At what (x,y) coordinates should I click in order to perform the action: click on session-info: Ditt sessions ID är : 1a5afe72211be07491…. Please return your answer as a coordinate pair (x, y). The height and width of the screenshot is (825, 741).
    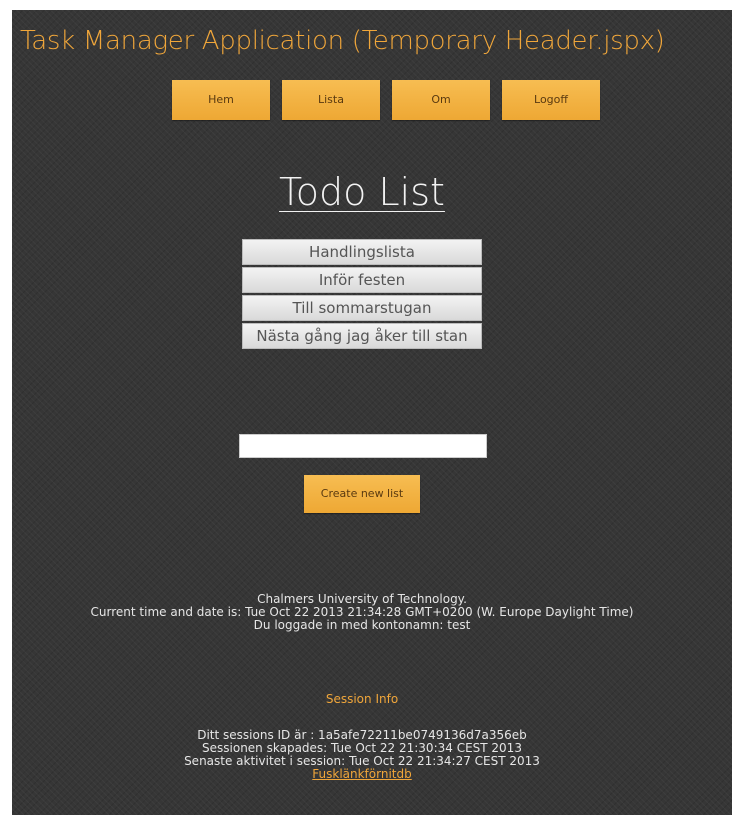
    Looking at the image, I should click on (362, 755).